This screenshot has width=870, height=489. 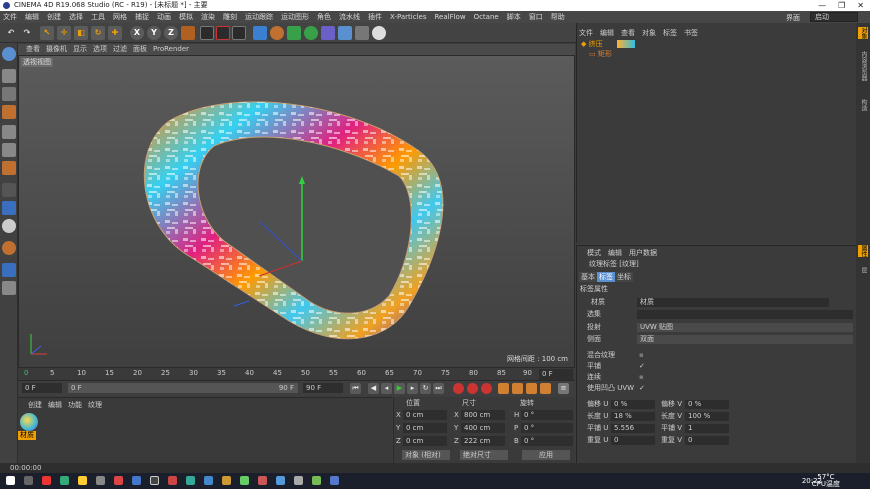 I want to click on projection-dropdown: UVW 贴图, so click(x=745, y=327).